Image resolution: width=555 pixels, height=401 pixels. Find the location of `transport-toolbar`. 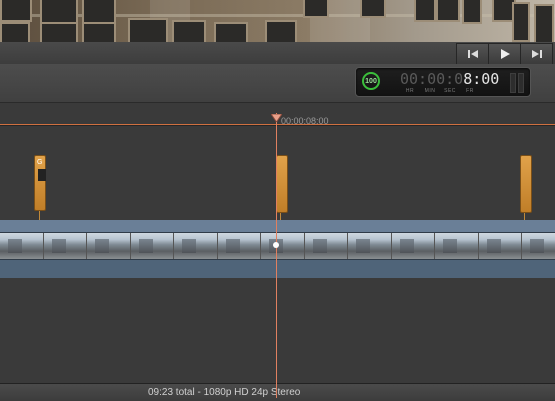

transport-toolbar is located at coordinates (277, 53).